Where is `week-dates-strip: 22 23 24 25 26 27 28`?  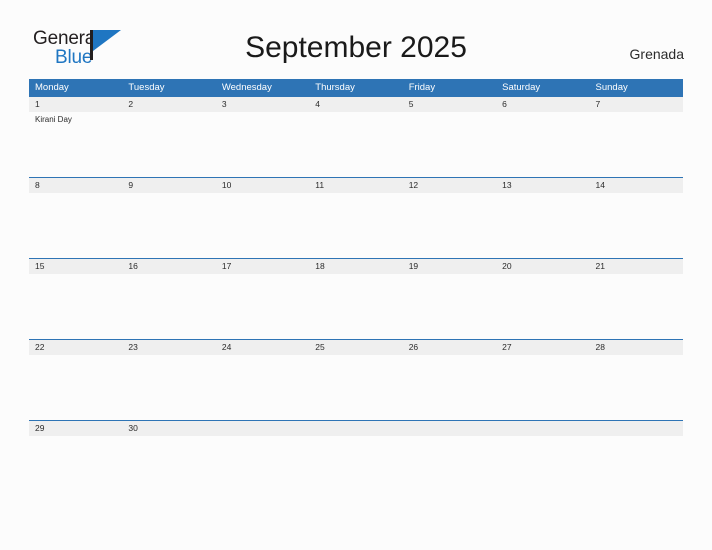 week-dates-strip: 22 23 24 25 26 27 28 is located at coordinates (356, 347).